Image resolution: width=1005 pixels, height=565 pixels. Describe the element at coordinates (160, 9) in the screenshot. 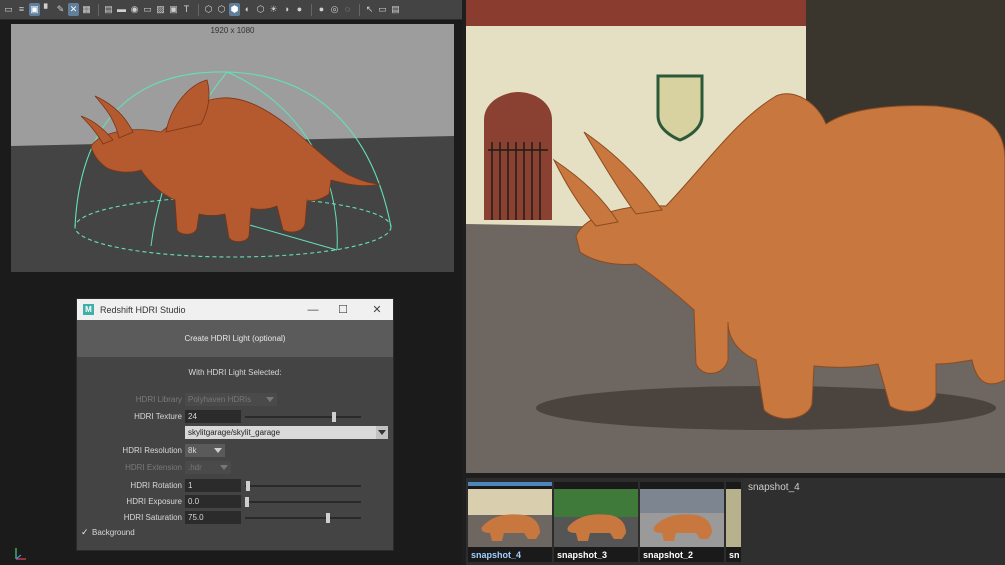

I see `safe-title-icon: ▨` at that location.